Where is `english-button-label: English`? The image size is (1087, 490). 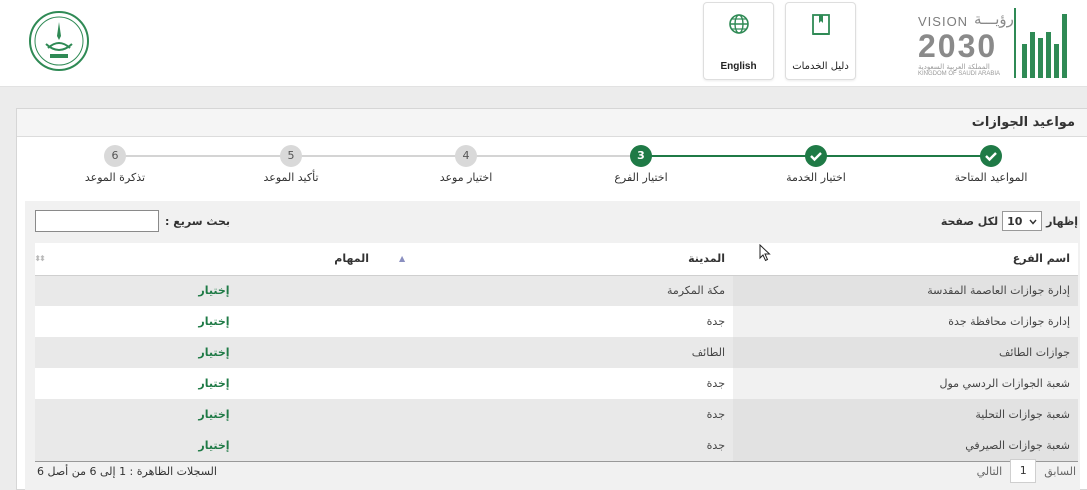
english-button-label: English is located at coordinates (738, 66).